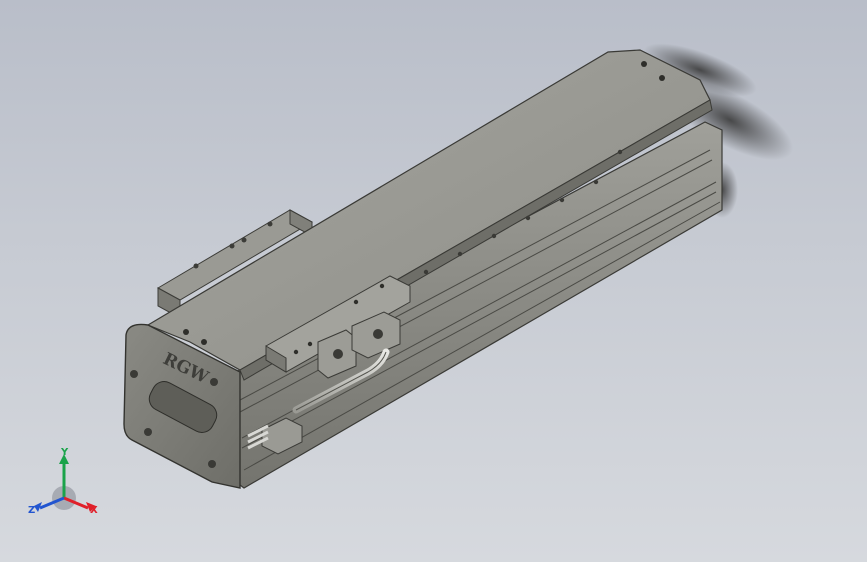 Image resolution: width=867 pixels, height=562 pixels. Describe the element at coordinates (65, 452) in the screenshot. I see `y-axis-label: Y` at that location.